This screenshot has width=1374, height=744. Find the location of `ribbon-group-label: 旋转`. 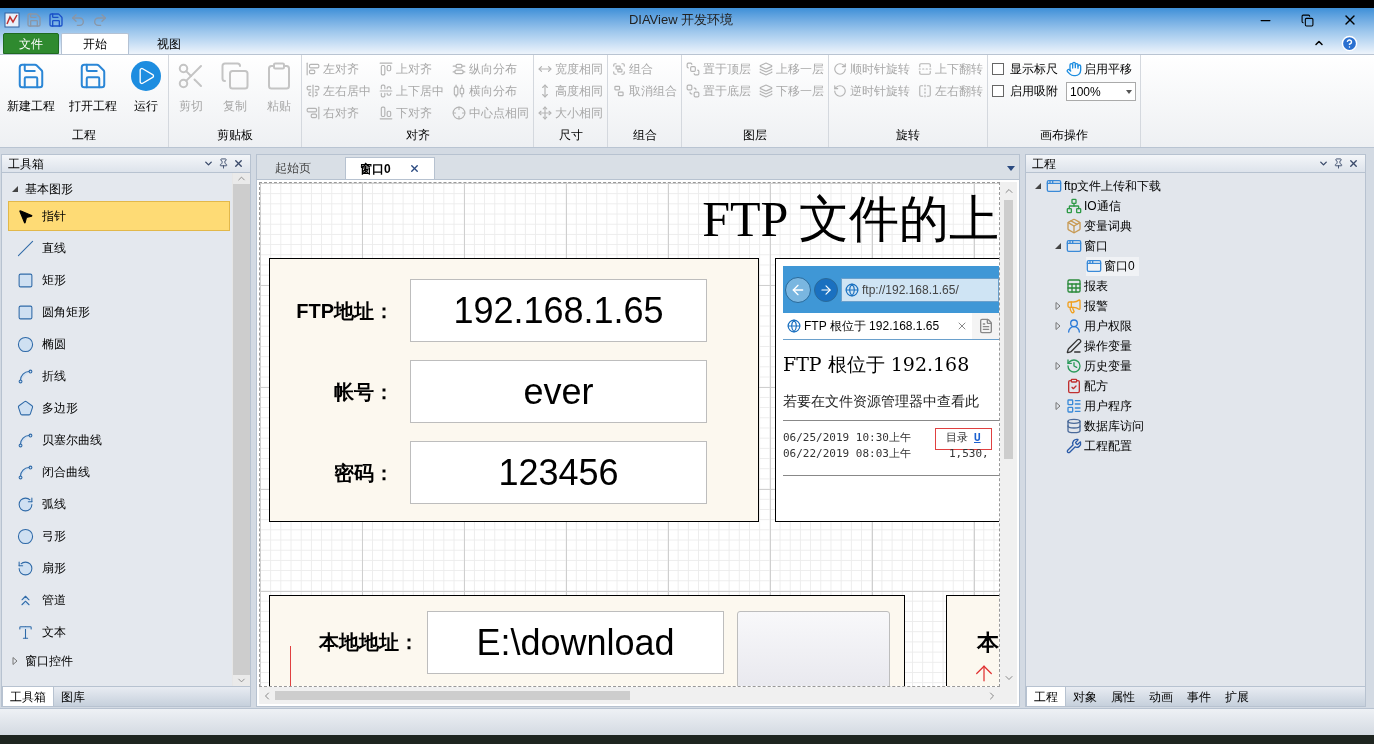

ribbon-group-label: 旋转 is located at coordinates (908, 135).